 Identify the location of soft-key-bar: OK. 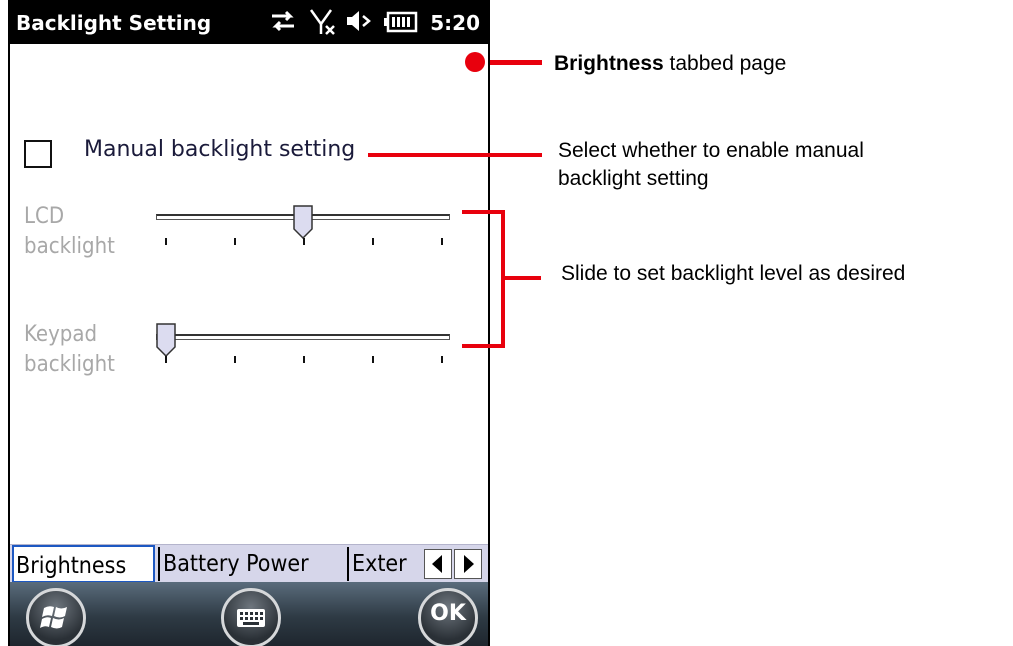
(249, 614).